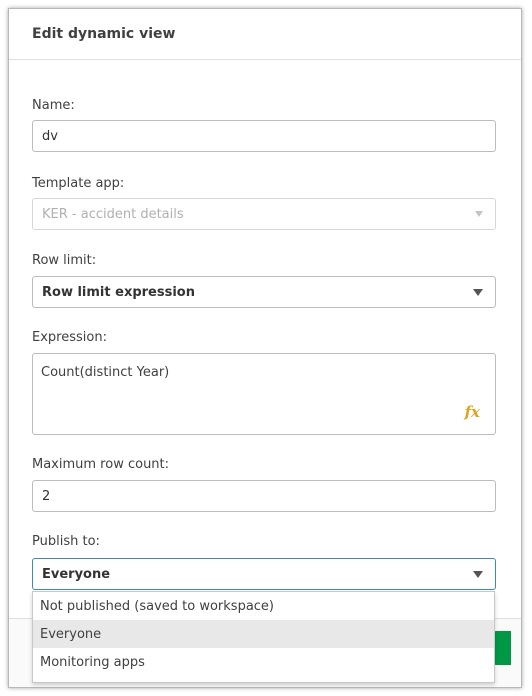 The height and width of the screenshot is (696, 532). What do you see at coordinates (104, 34) in the screenshot?
I see `dialog-title: Edit dynamic view` at bounding box center [104, 34].